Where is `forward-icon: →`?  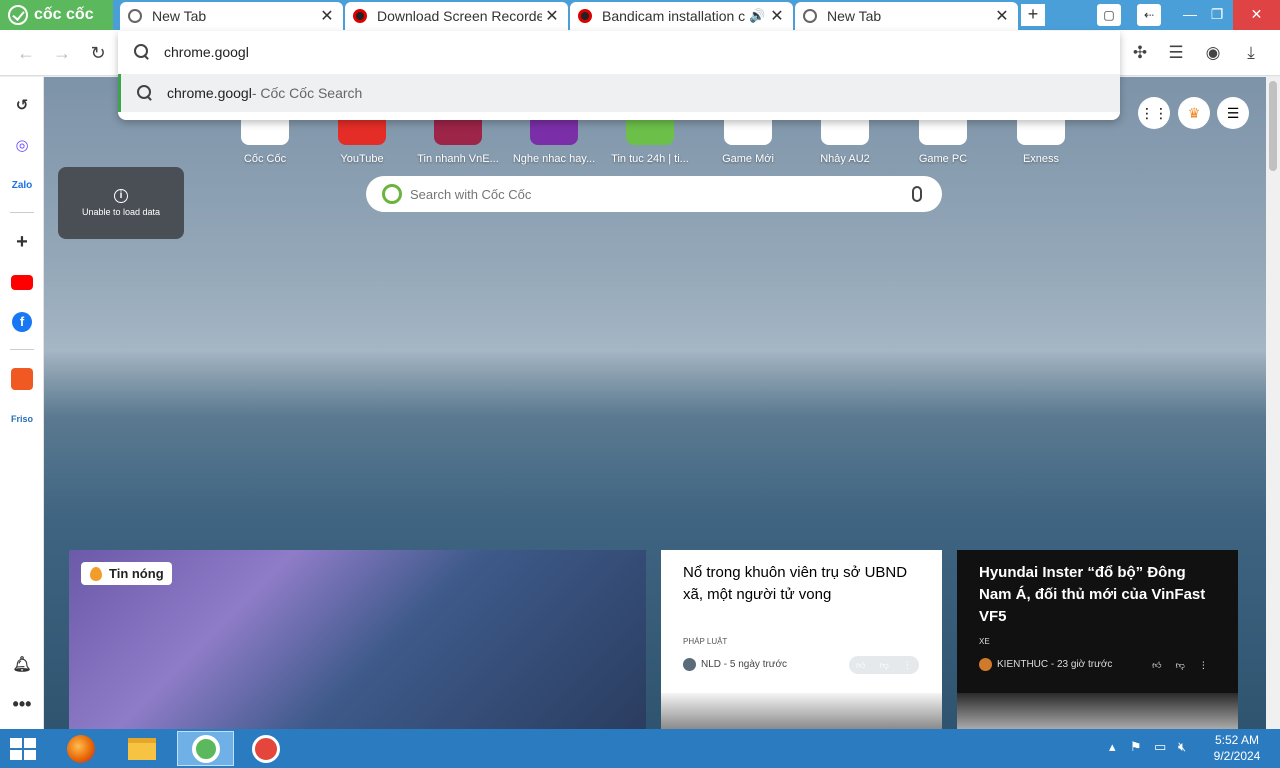
forward-icon: → is located at coordinates (62, 53).